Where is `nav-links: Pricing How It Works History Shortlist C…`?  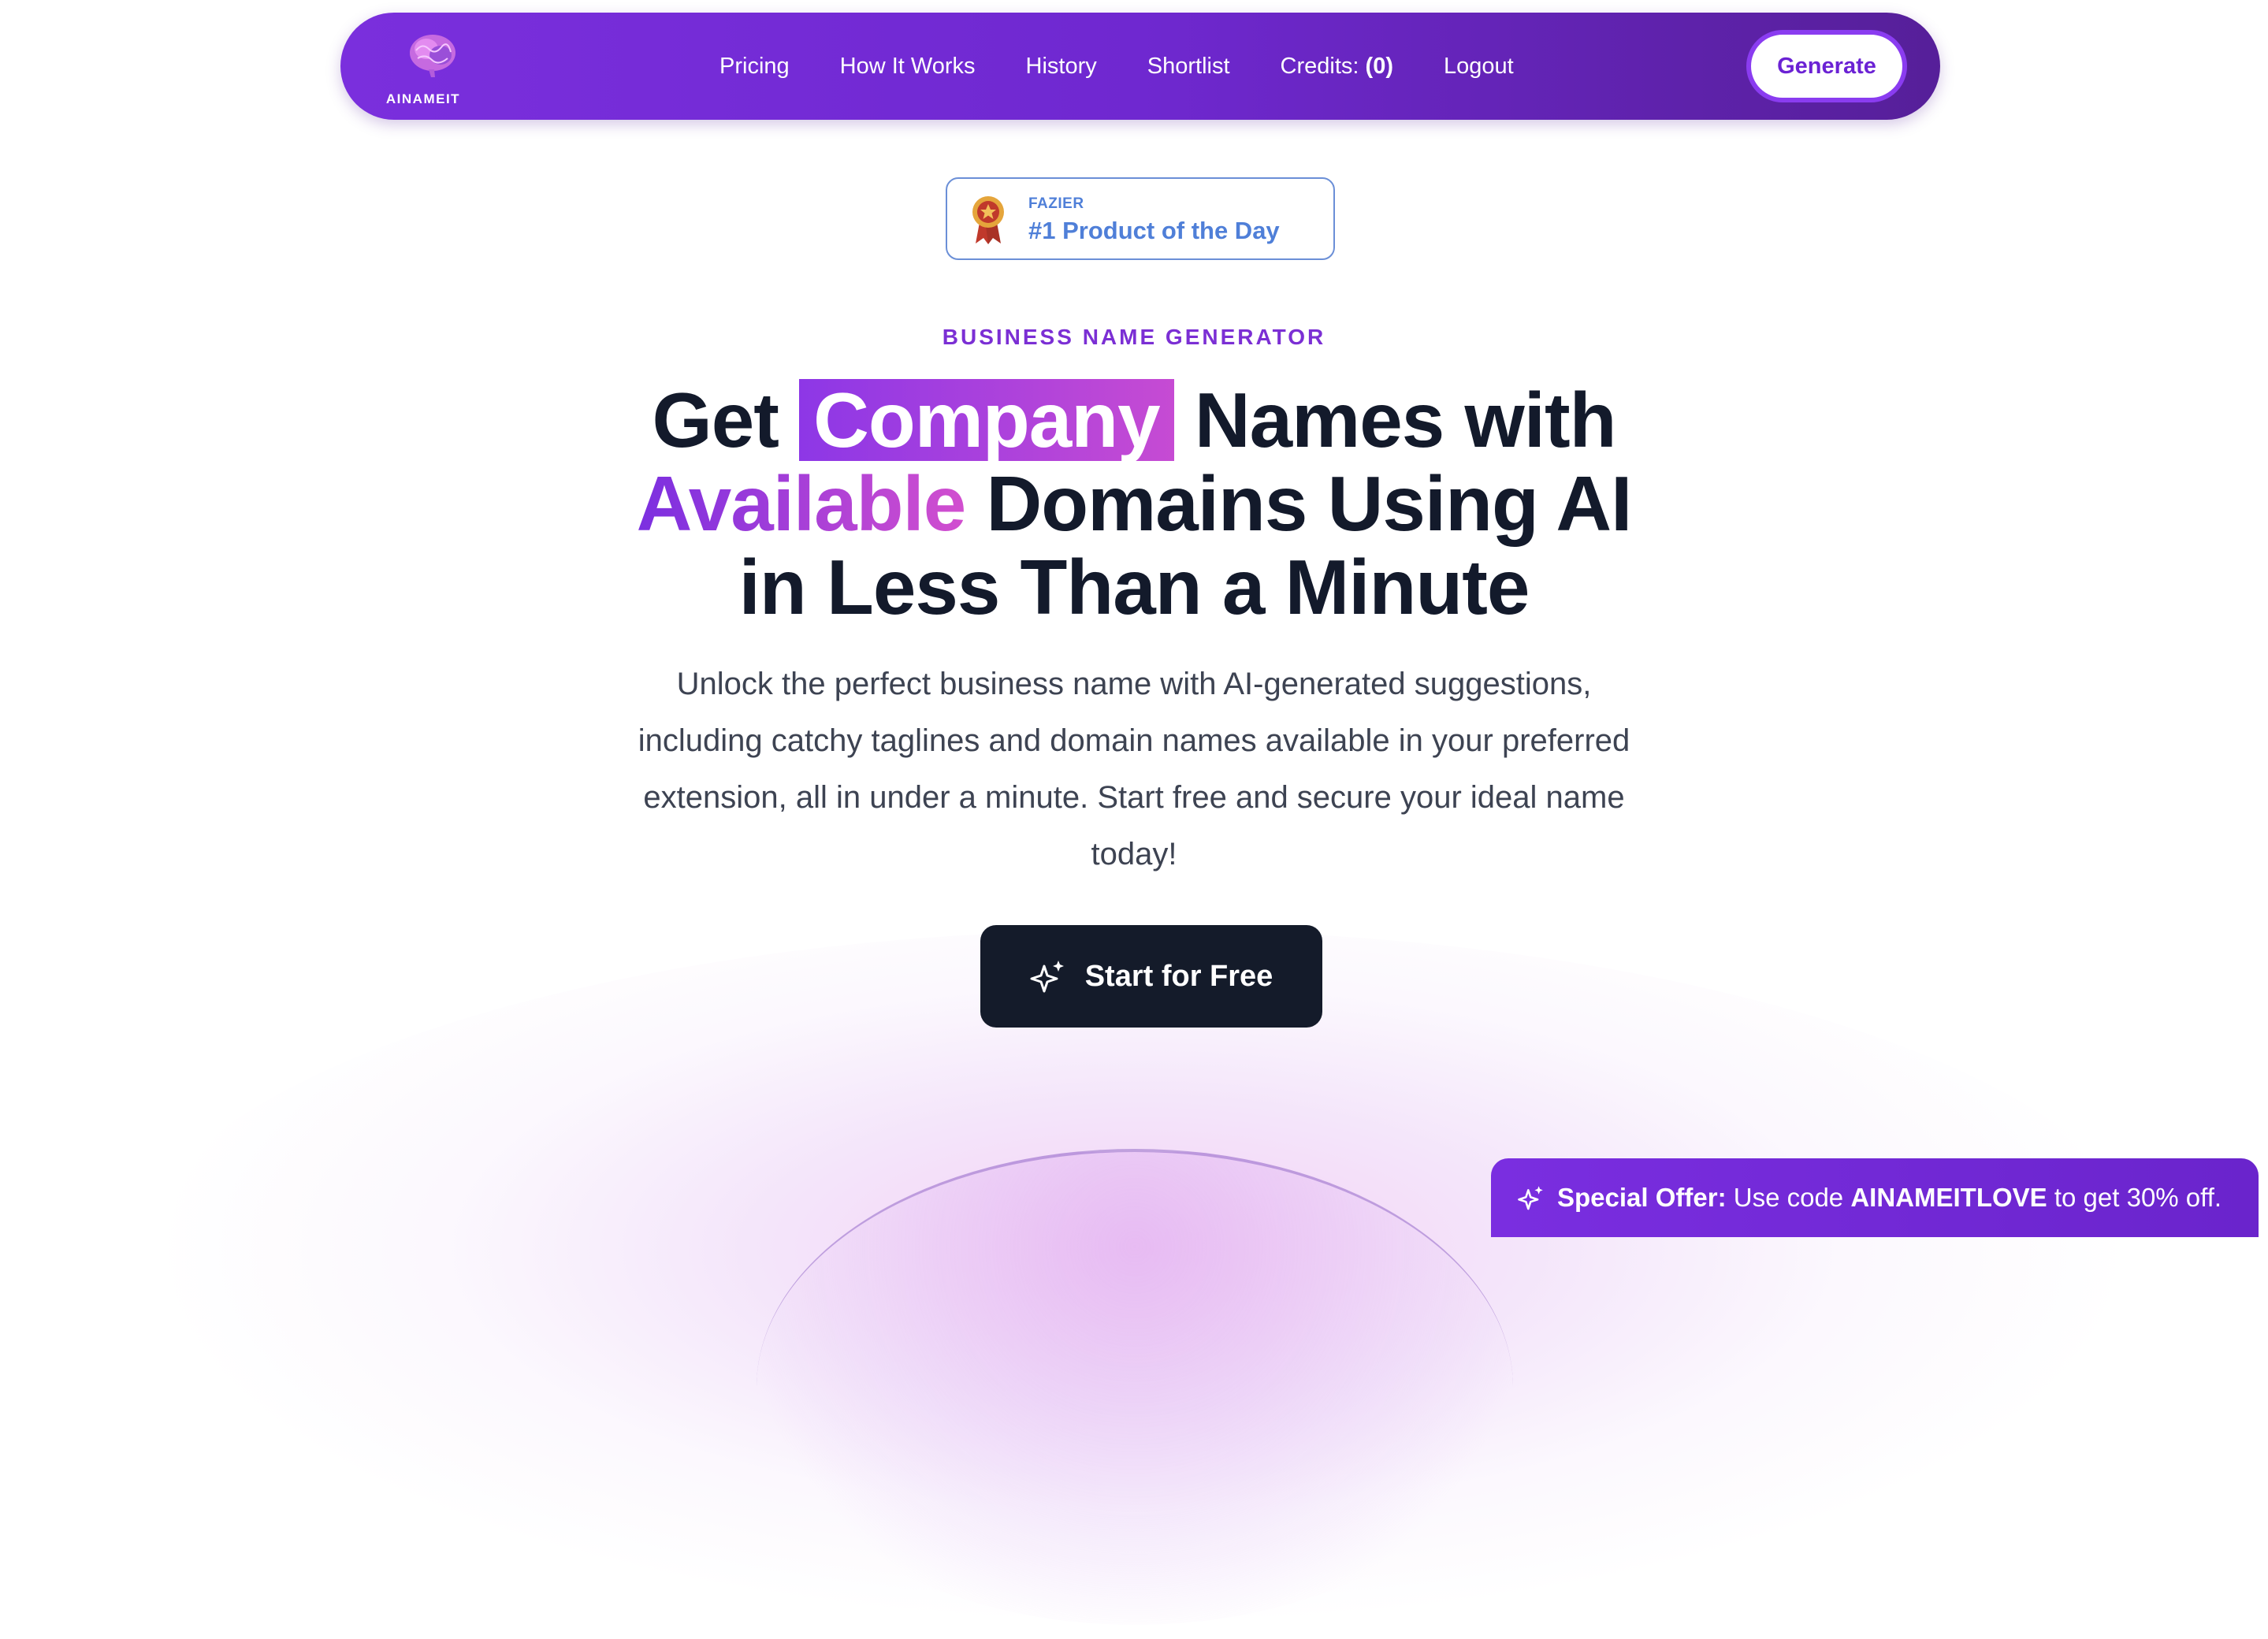 nav-links: Pricing How It Works History Shortlist C… is located at coordinates (1116, 66).